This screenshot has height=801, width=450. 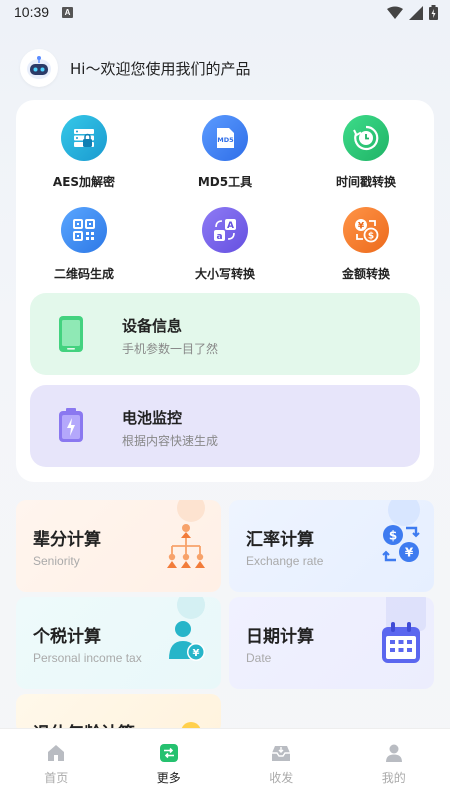 I want to click on calc-subtitle: Exchange rate, so click(x=285, y=561).